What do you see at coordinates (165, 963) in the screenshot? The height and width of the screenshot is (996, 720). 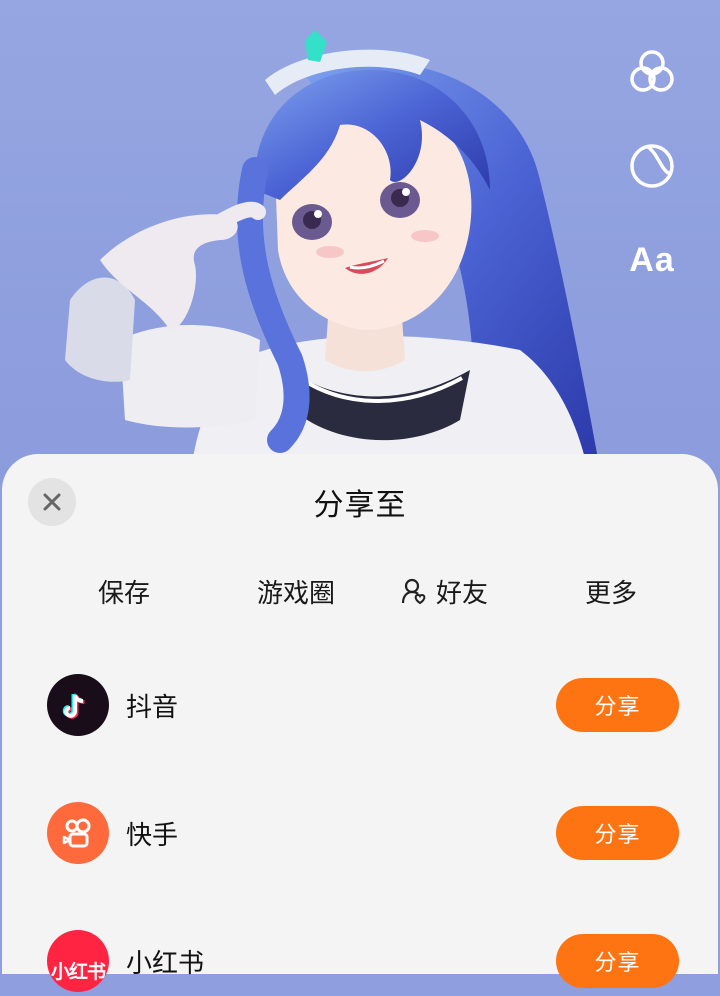 I see `app-name-xiaohongshu: 小红书` at bounding box center [165, 963].